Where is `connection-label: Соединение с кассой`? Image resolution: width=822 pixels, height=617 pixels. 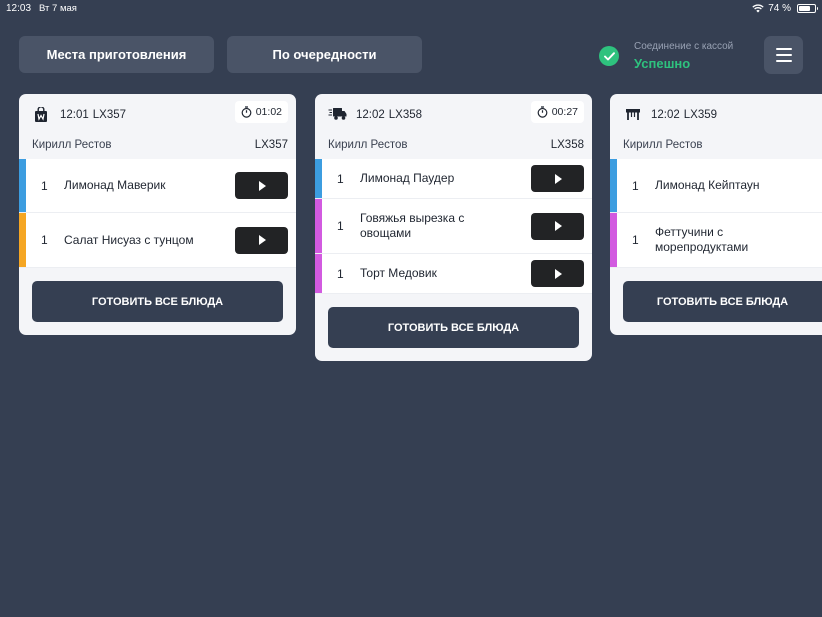 connection-label: Соединение с кассой is located at coordinates (684, 46).